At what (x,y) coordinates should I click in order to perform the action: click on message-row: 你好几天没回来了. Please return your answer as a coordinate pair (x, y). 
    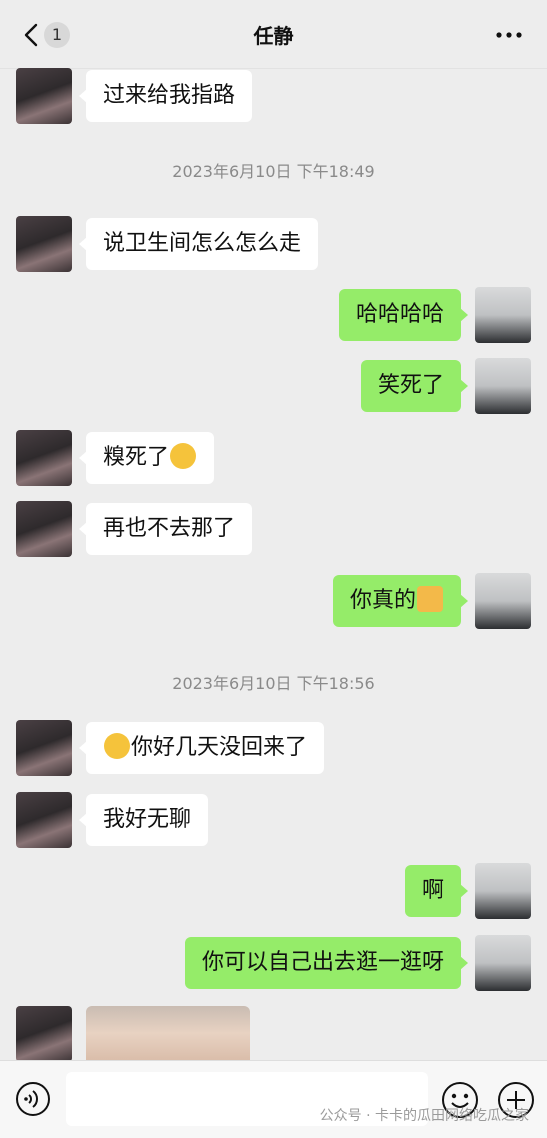
    Looking at the image, I should click on (273, 748).